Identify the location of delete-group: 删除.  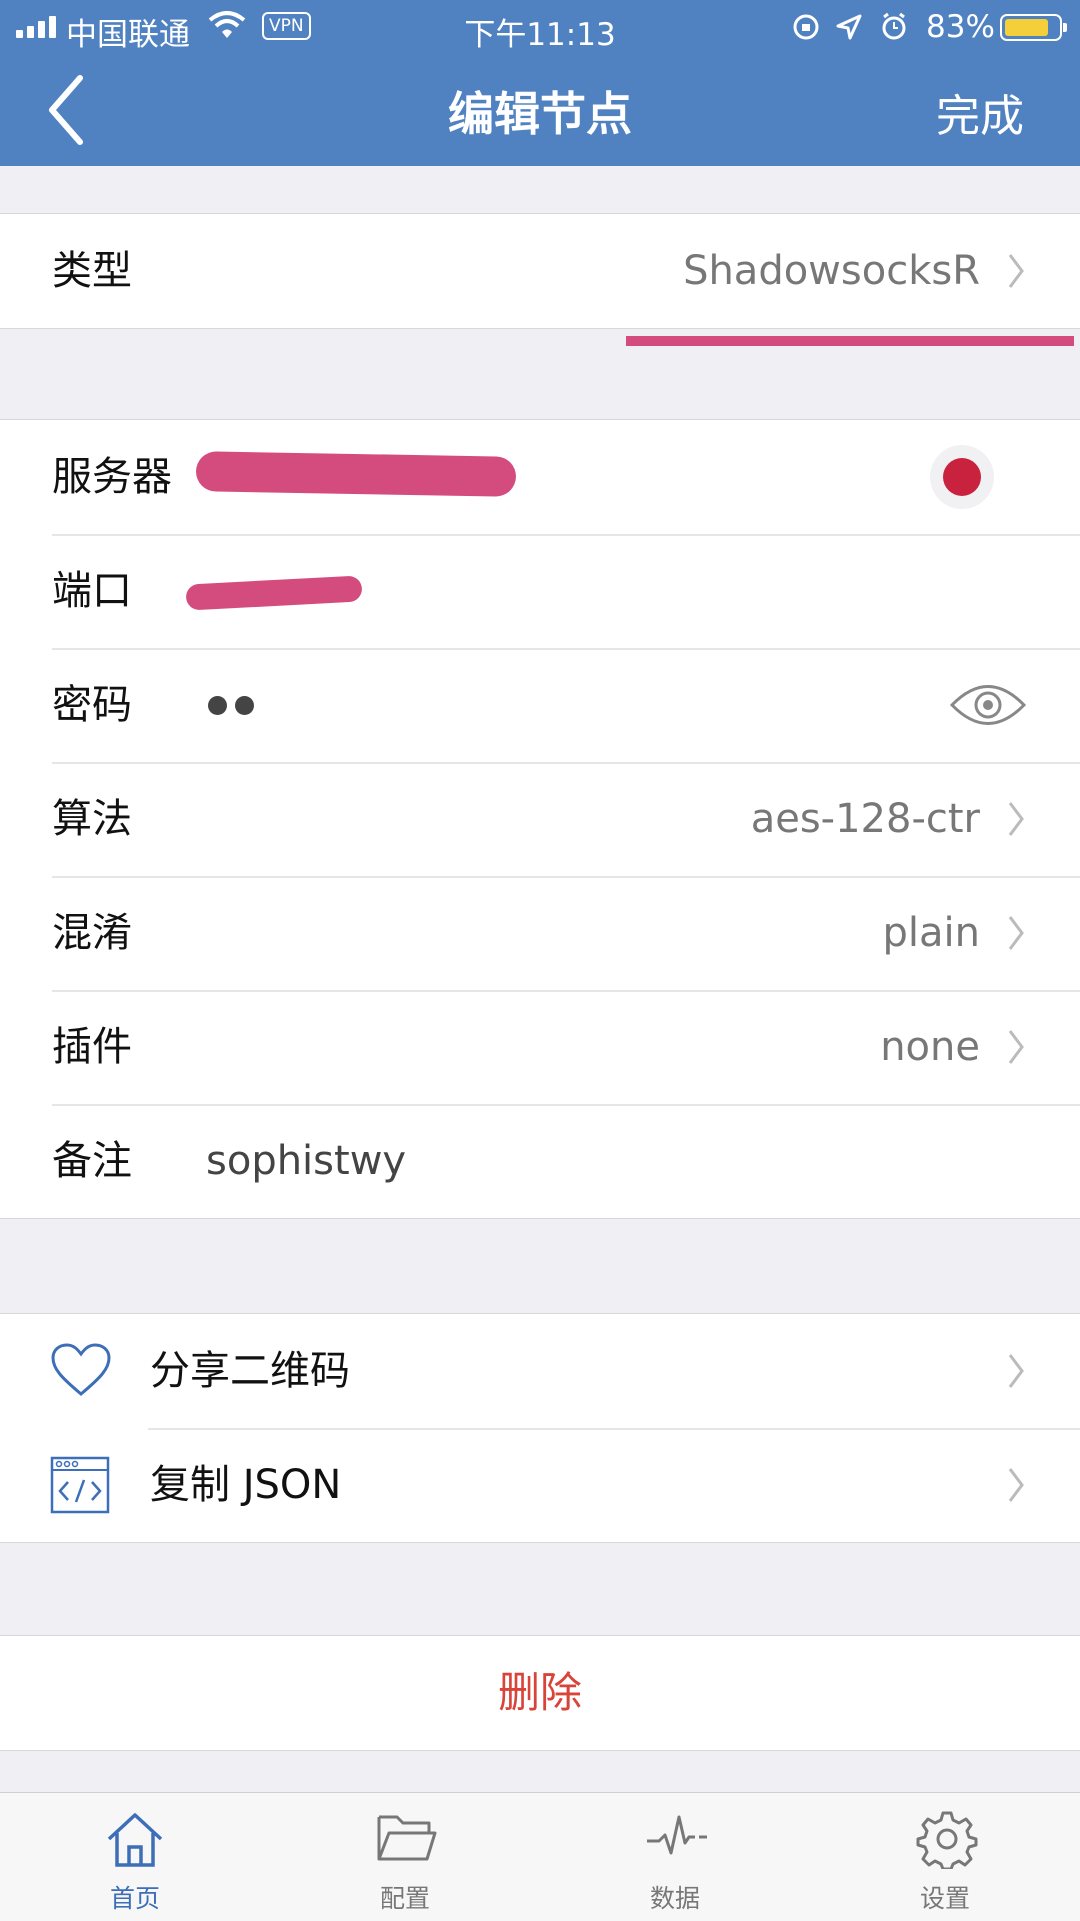
(540, 1693).